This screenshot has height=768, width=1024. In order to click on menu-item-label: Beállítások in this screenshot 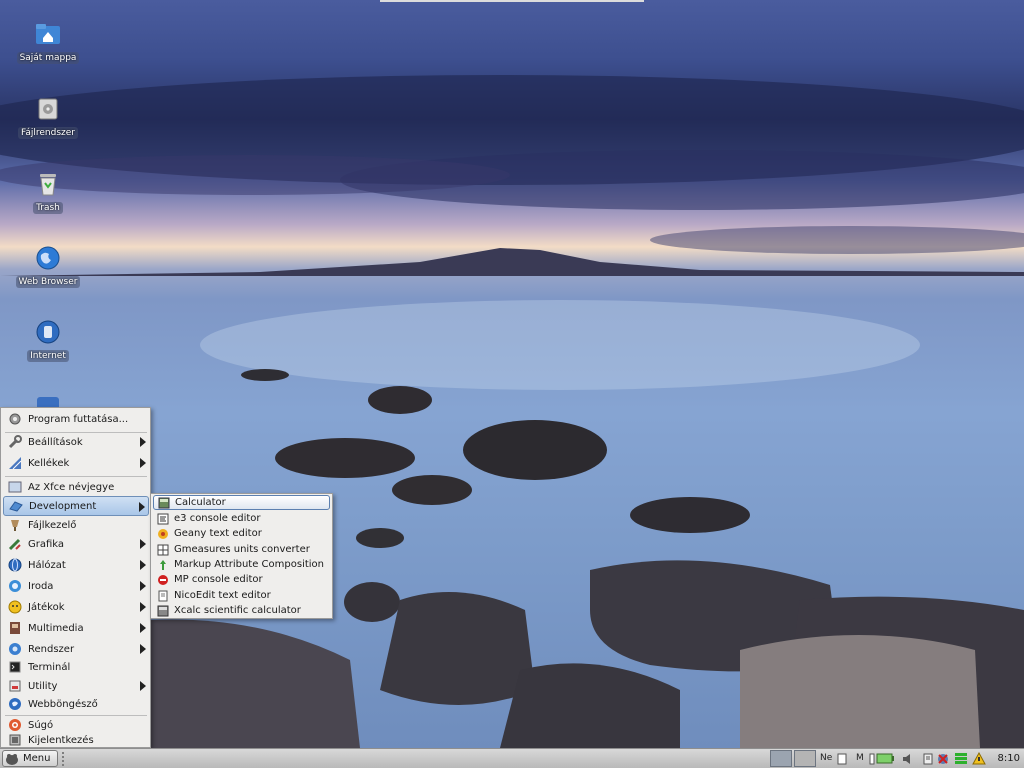, I will do `click(55, 442)`.